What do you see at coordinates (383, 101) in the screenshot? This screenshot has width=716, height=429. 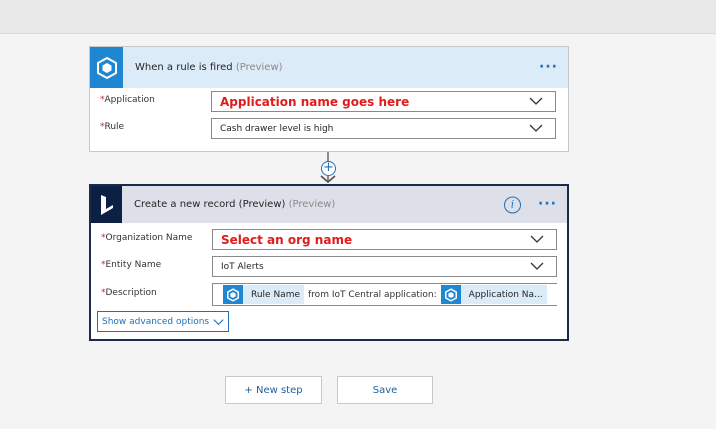 I see `application-field: Application name goes here` at bounding box center [383, 101].